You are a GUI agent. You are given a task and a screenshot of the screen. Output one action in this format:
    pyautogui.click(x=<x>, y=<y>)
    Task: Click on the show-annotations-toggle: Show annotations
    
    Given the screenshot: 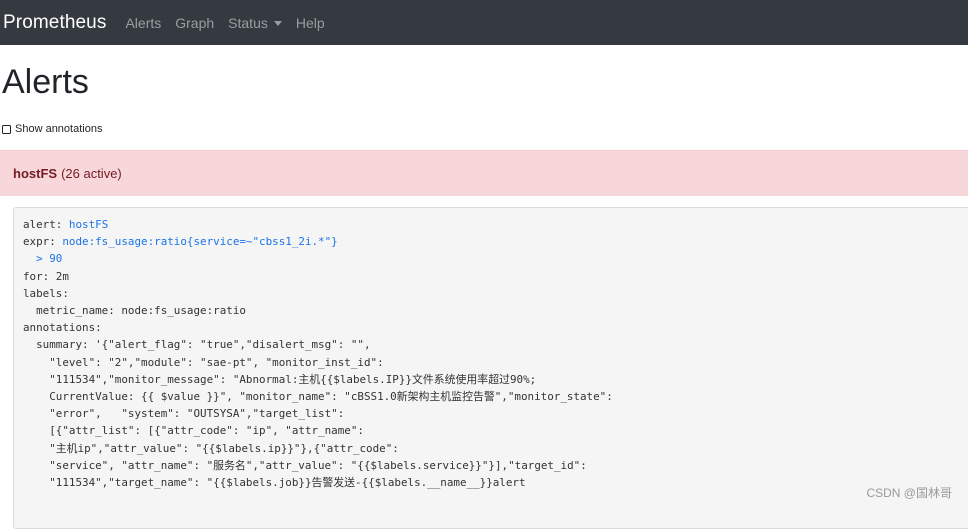 What is the action you would take?
    pyautogui.click(x=52, y=129)
    